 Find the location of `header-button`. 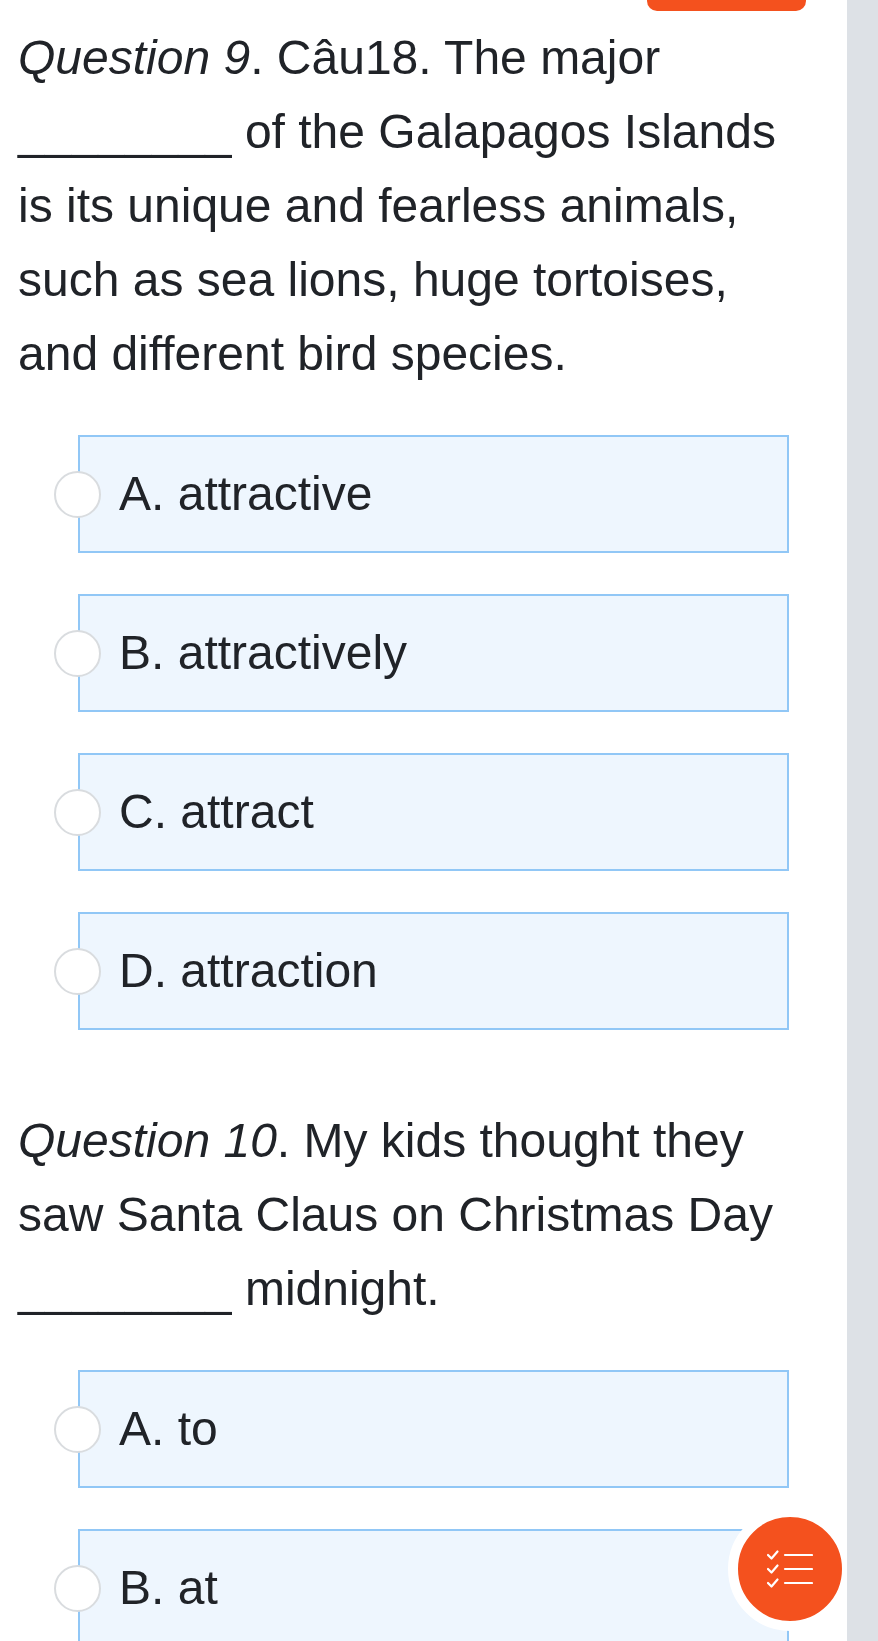

header-button is located at coordinates (726, 5).